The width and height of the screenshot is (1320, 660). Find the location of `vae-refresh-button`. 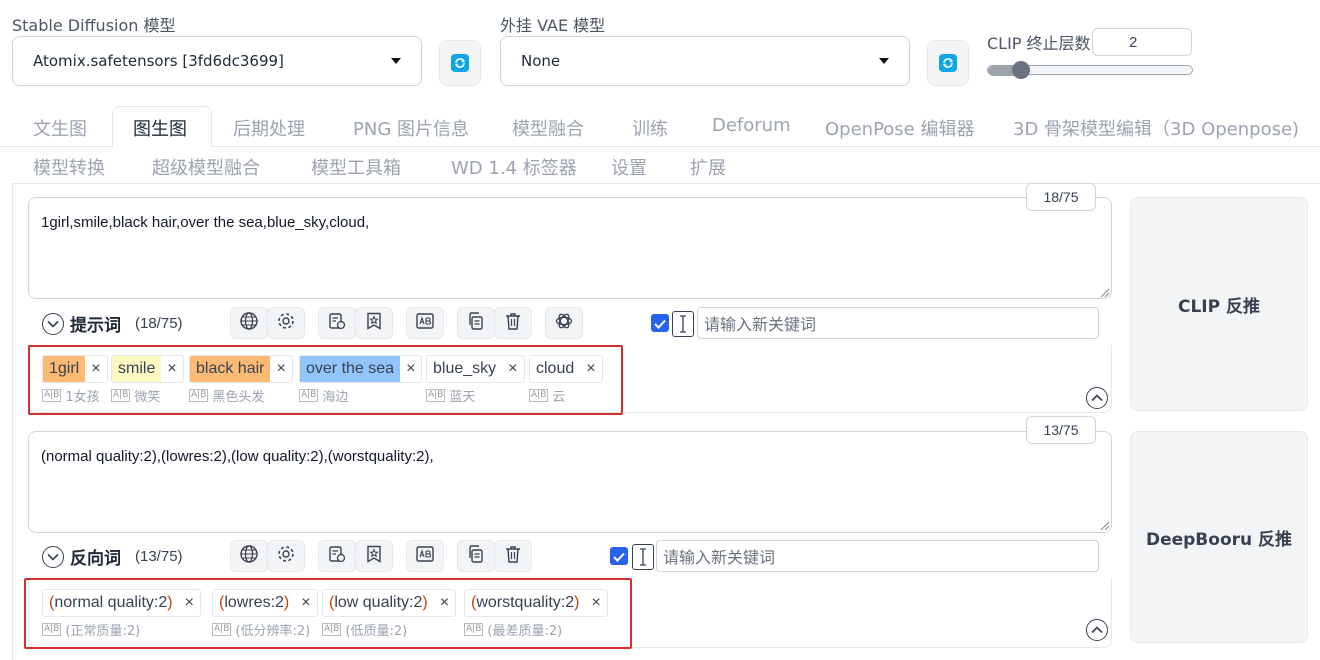

vae-refresh-button is located at coordinates (948, 63).